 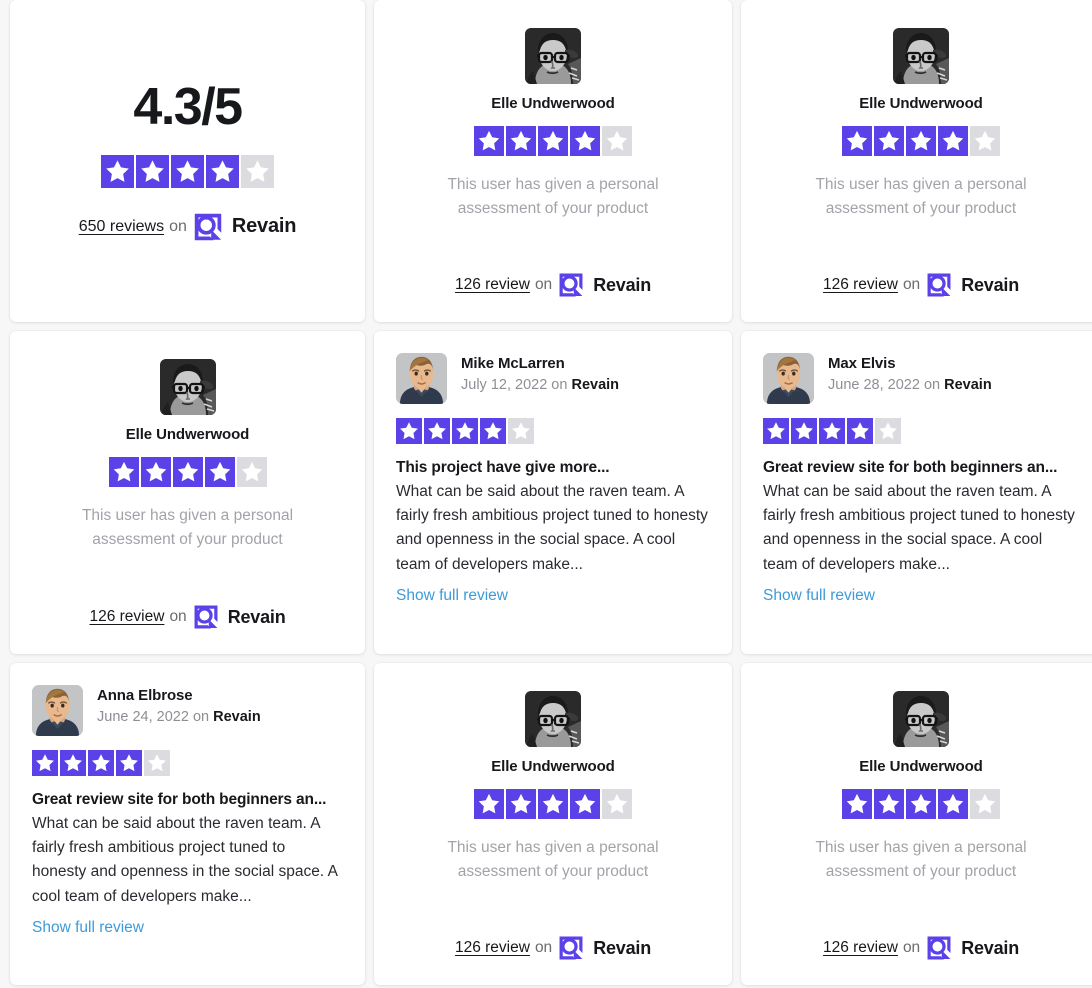 What do you see at coordinates (862, 363) in the screenshot?
I see `reviewer-name: Max Elvis` at bounding box center [862, 363].